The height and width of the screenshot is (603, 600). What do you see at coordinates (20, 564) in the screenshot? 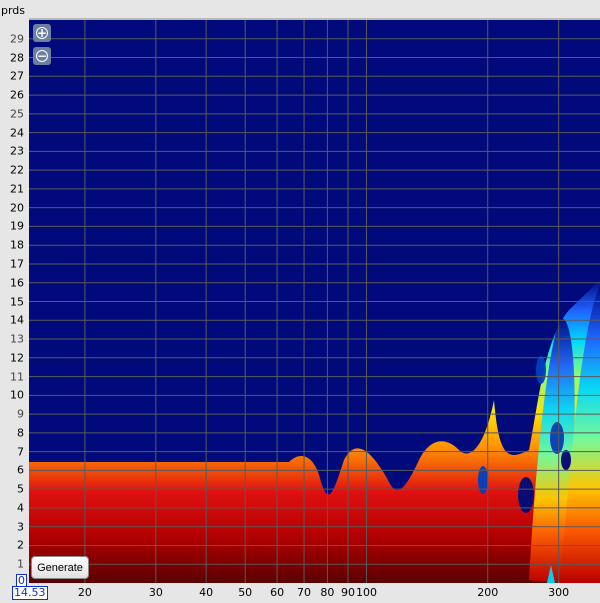
I see `y-tick-label: 1` at bounding box center [20, 564].